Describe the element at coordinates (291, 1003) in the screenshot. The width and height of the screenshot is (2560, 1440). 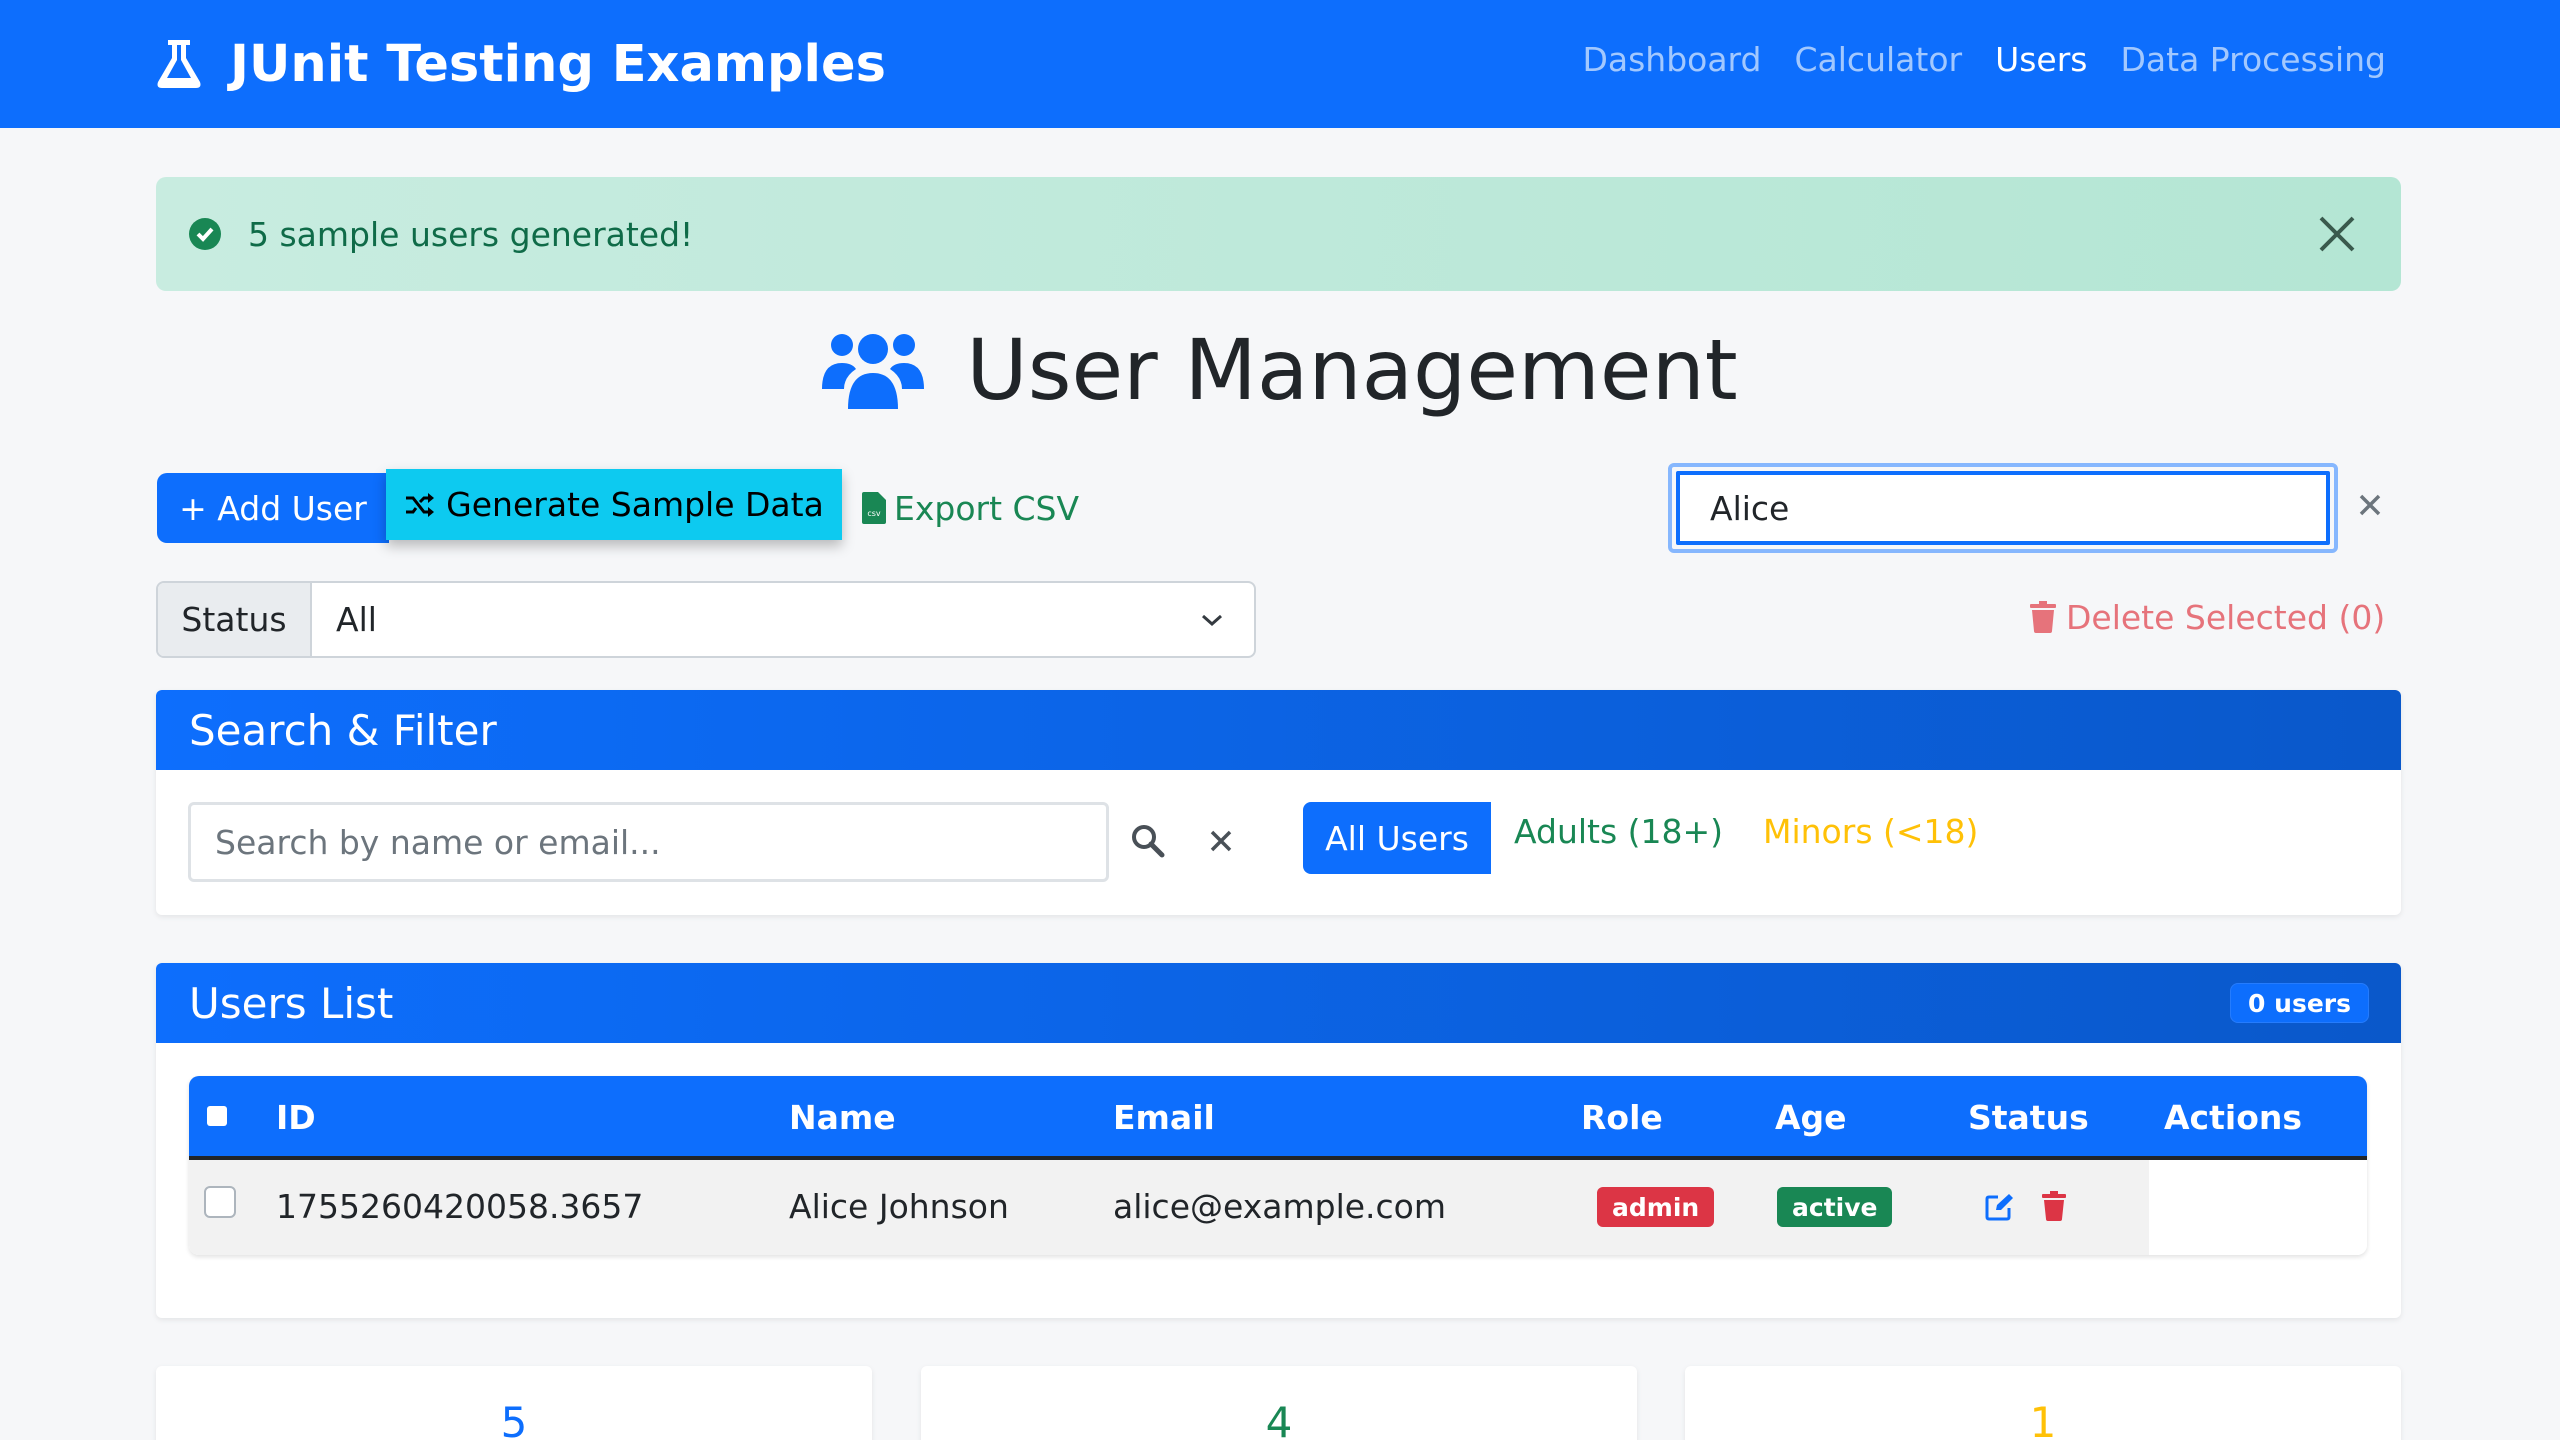
I see `users-list-title: Users List` at that location.